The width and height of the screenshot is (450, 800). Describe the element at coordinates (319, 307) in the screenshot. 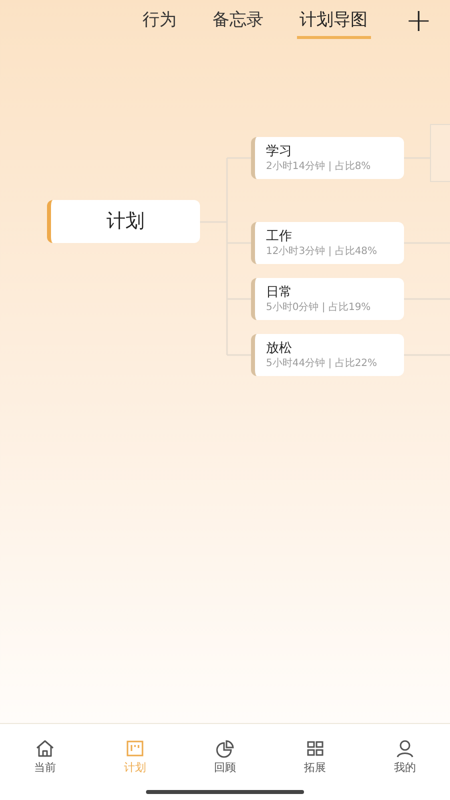

I see `node-detail: 5小时0分钟 | 占比19%` at that location.